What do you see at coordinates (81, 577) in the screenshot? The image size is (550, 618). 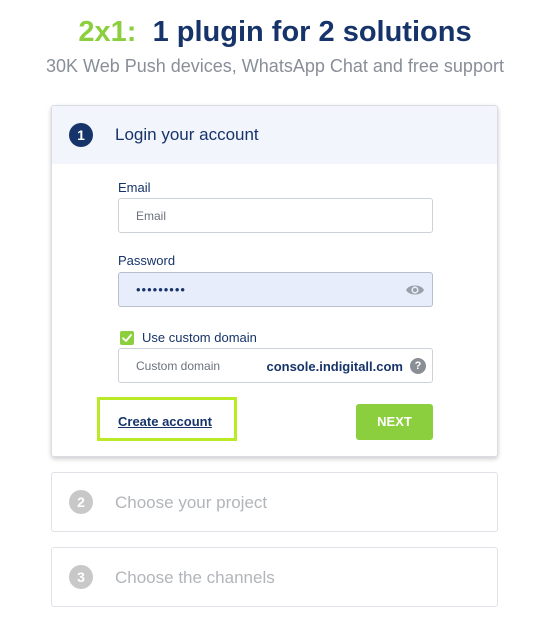 I see `step-number-3: 3` at bounding box center [81, 577].